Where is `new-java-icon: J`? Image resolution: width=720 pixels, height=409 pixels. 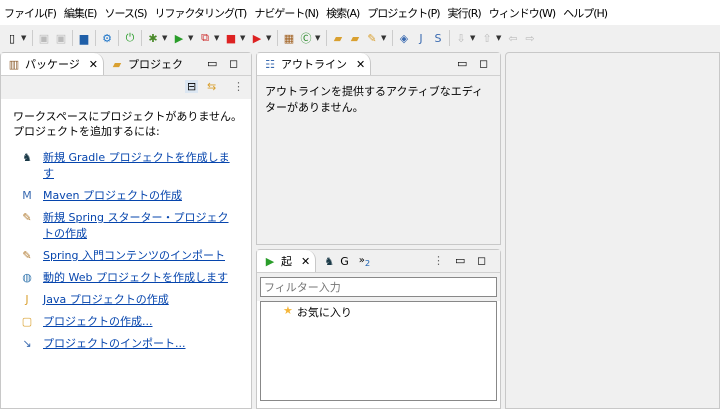
new-java-icon: J is located at coordinates (421, 38).